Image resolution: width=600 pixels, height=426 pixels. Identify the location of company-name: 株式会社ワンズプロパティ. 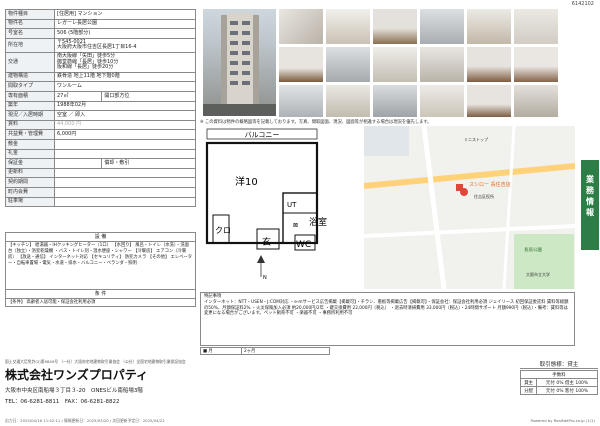
(77, 375).